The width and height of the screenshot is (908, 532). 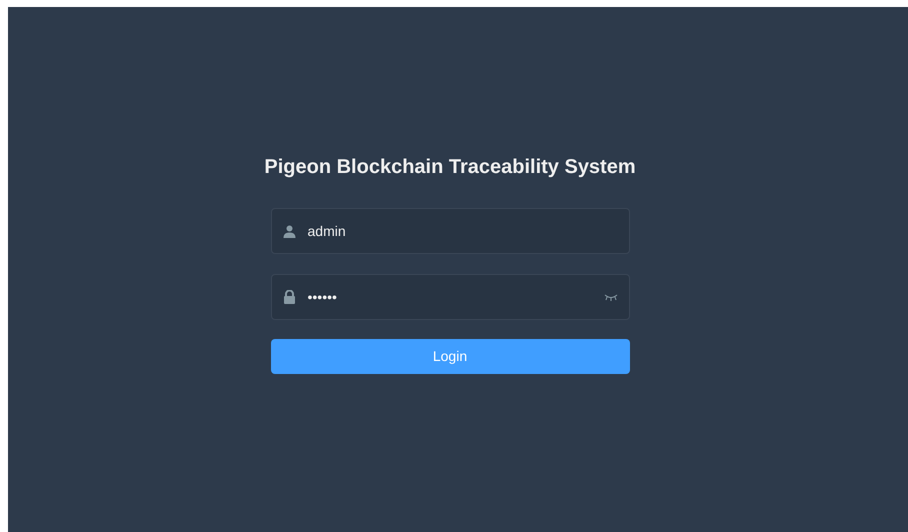 What do you see at coordinates (450, 297) in the screenshot?
I see `password-field: ••••••` at bounding box center [450, 297].